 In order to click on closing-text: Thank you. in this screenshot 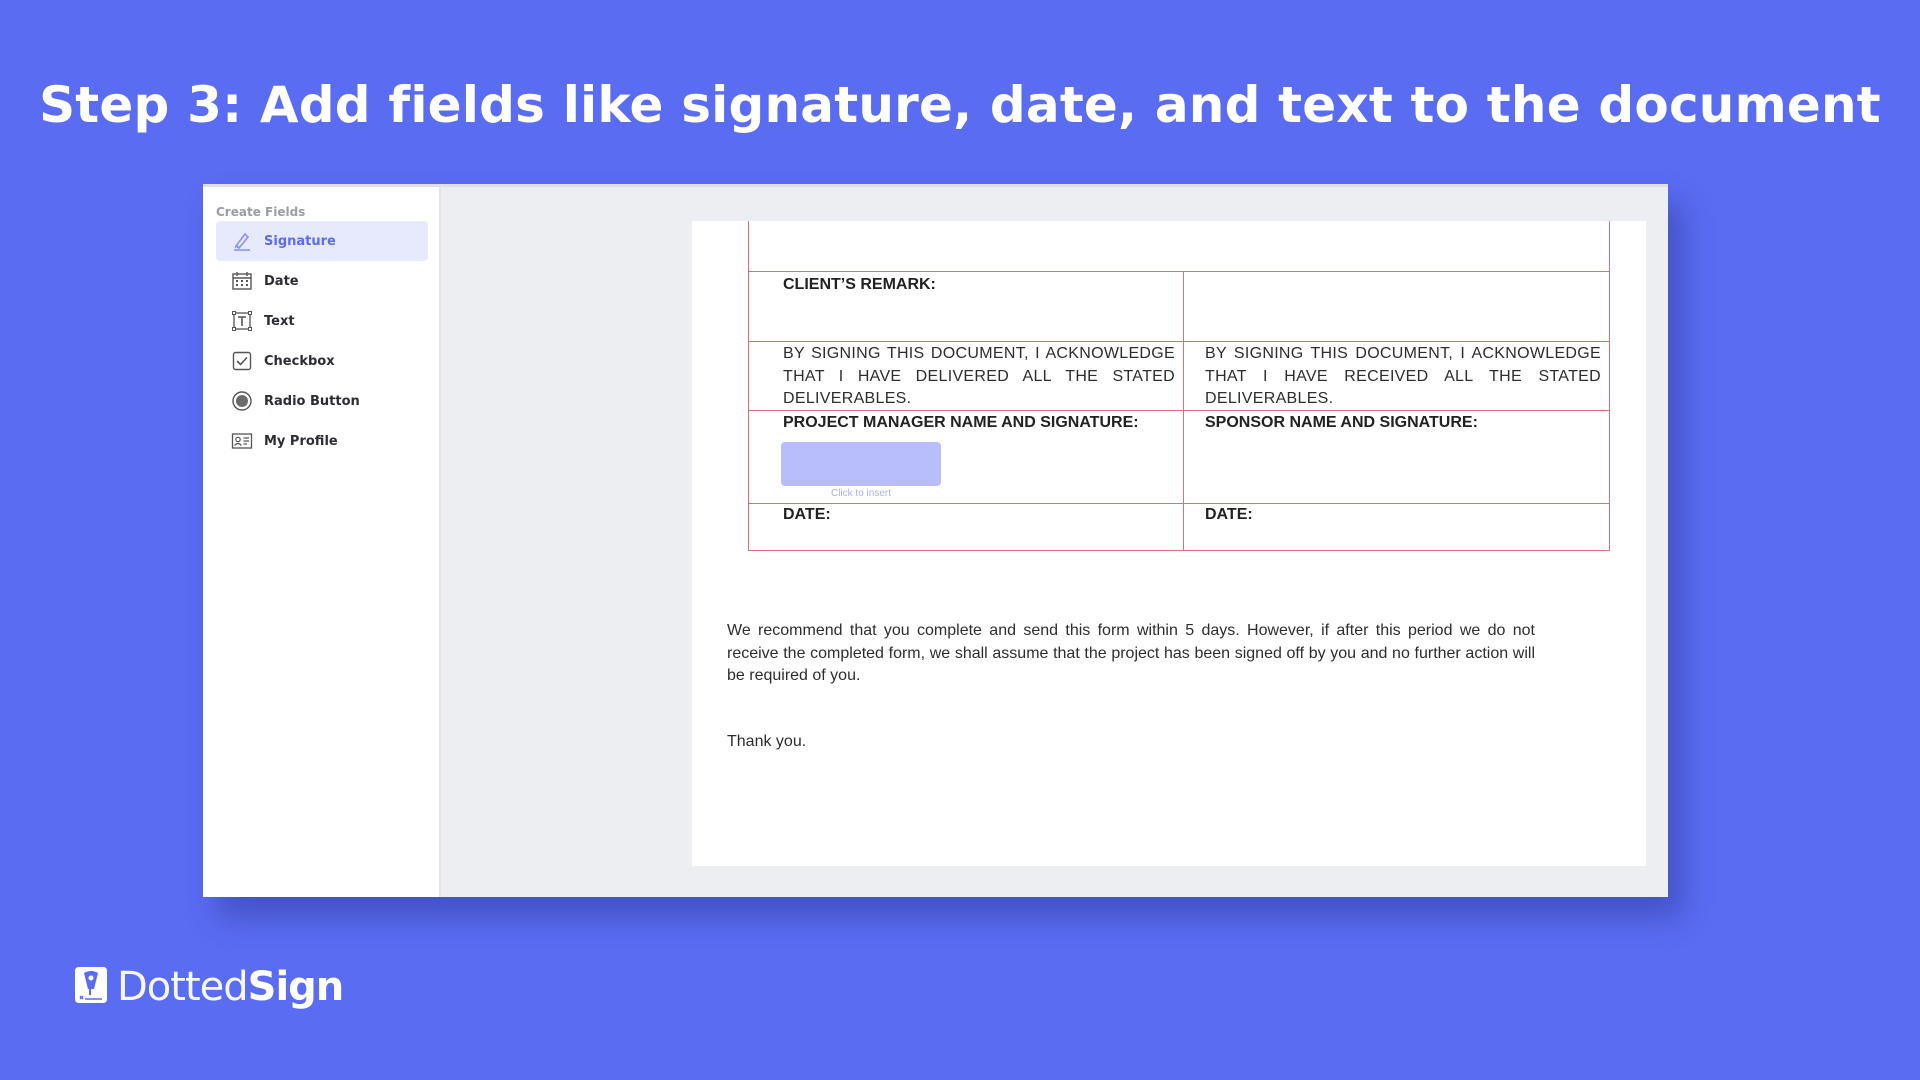, I will do `click(767, 741)`.